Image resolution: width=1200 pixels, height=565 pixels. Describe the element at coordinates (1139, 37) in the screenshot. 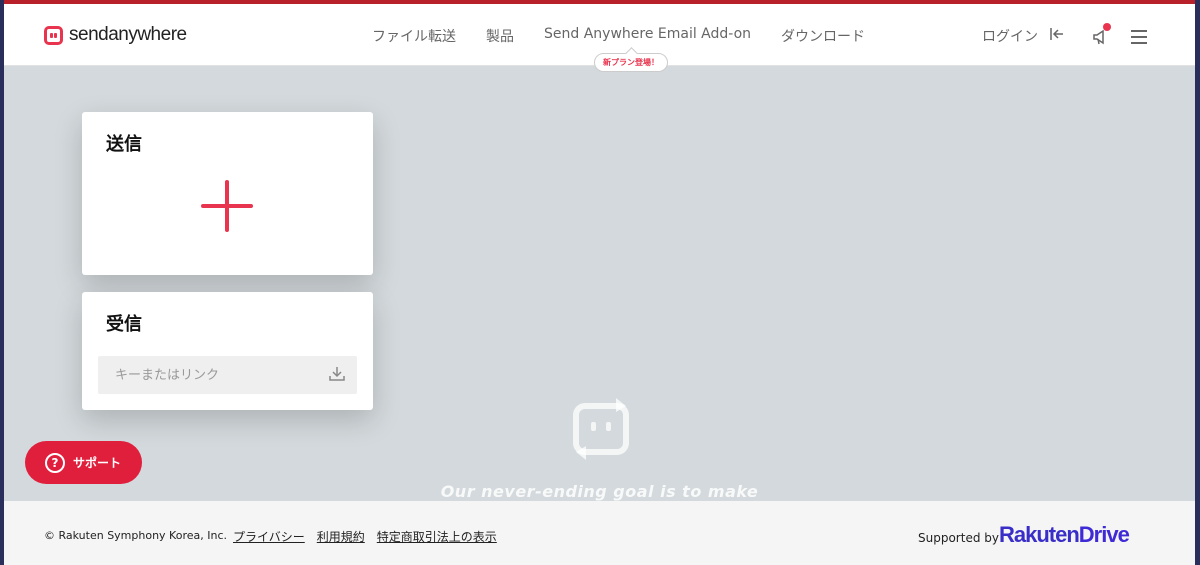

I see `hamburger-menu-icon` at that location.